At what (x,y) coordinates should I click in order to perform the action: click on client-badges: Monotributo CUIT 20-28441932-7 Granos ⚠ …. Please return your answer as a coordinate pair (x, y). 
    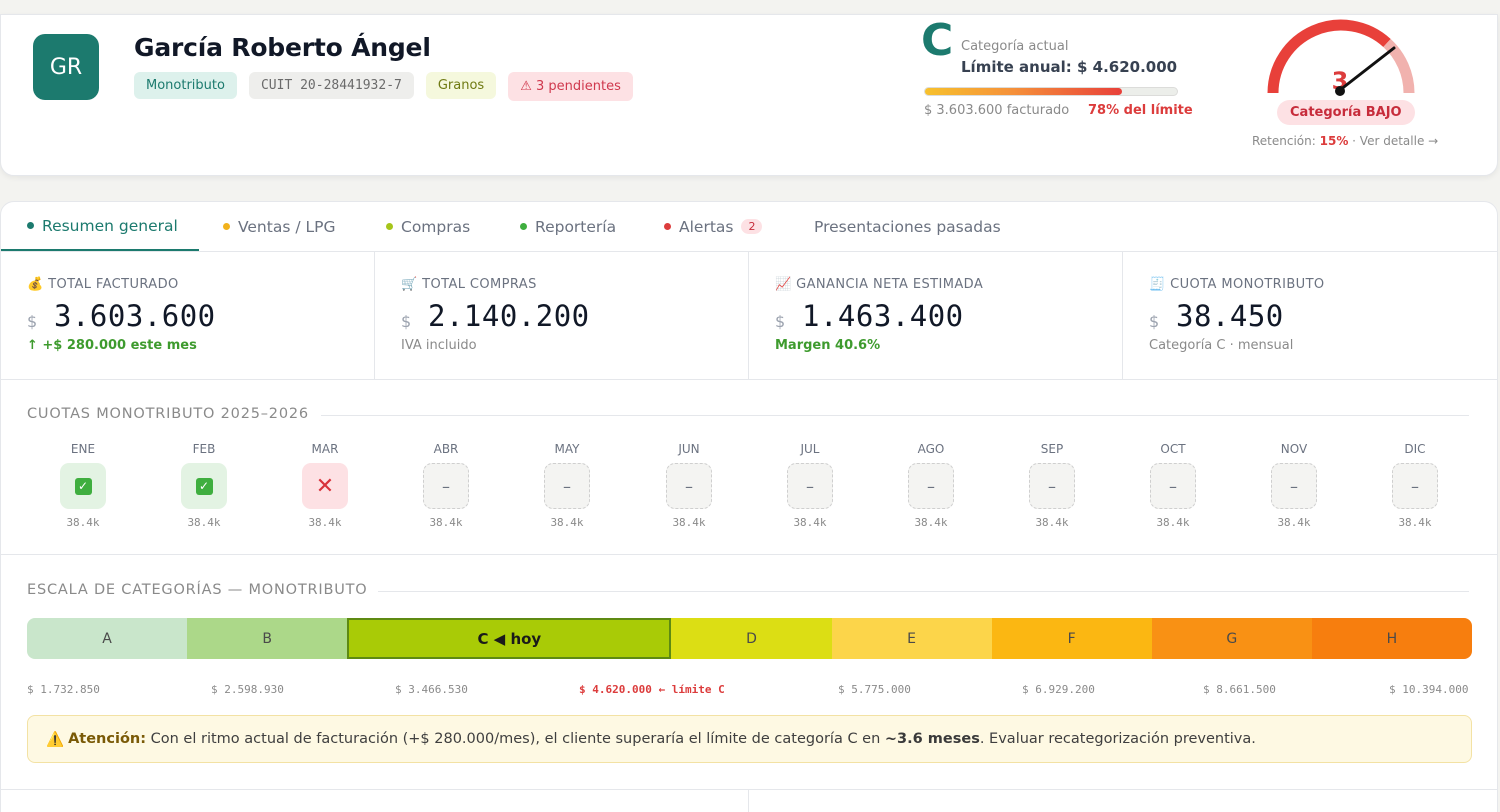
    Looking at the image, I should click on (383, 86).